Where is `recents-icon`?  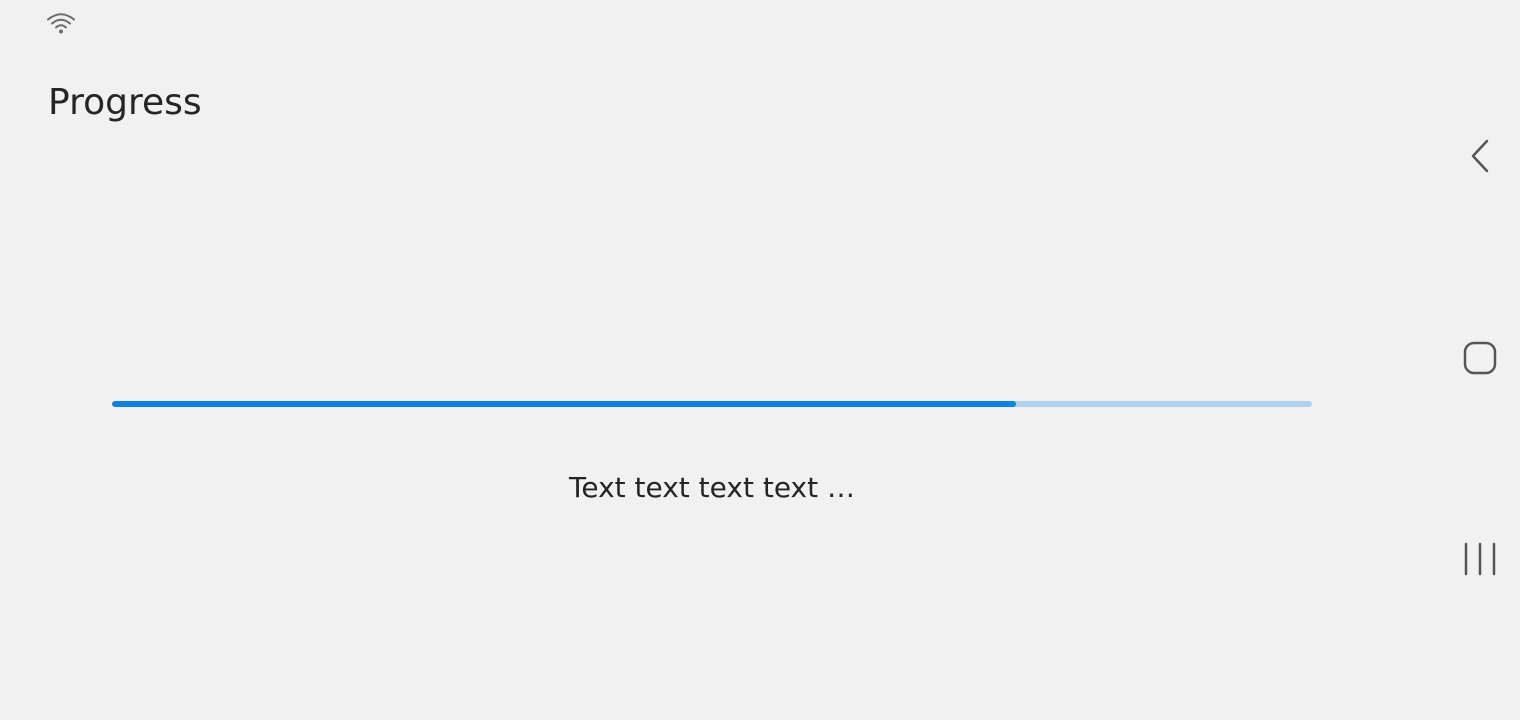 recents-icon is located at coordinates (1480, 561).